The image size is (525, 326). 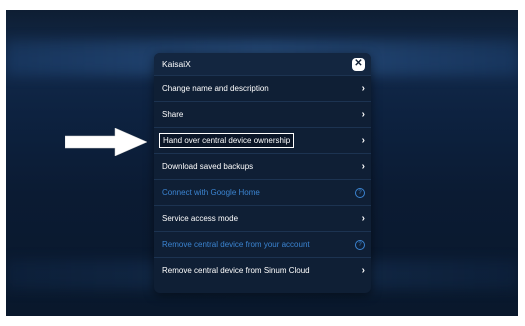 What do you see at coordinates (208, 166) in the screenshot?
I see `menu-item-label: Download saved backups` at bounding box center [208, 166].